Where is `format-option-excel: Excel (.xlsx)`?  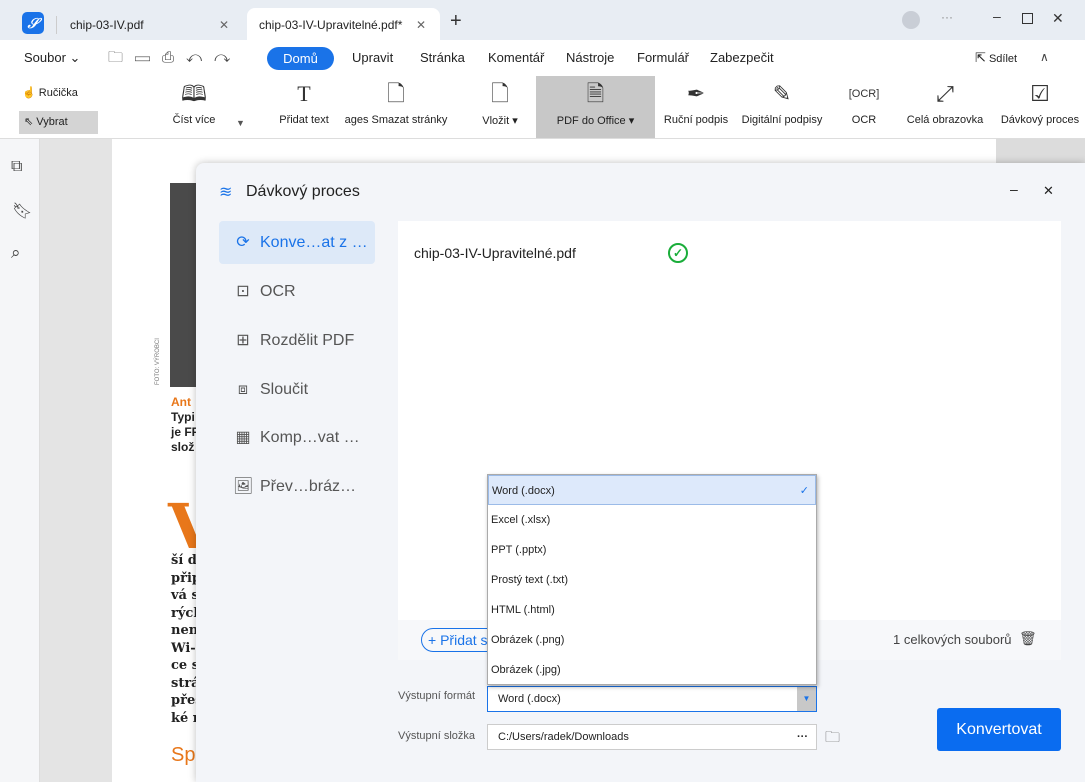 format-option-excel: Excel (.xlsx) is located at coordinates (652, 520).